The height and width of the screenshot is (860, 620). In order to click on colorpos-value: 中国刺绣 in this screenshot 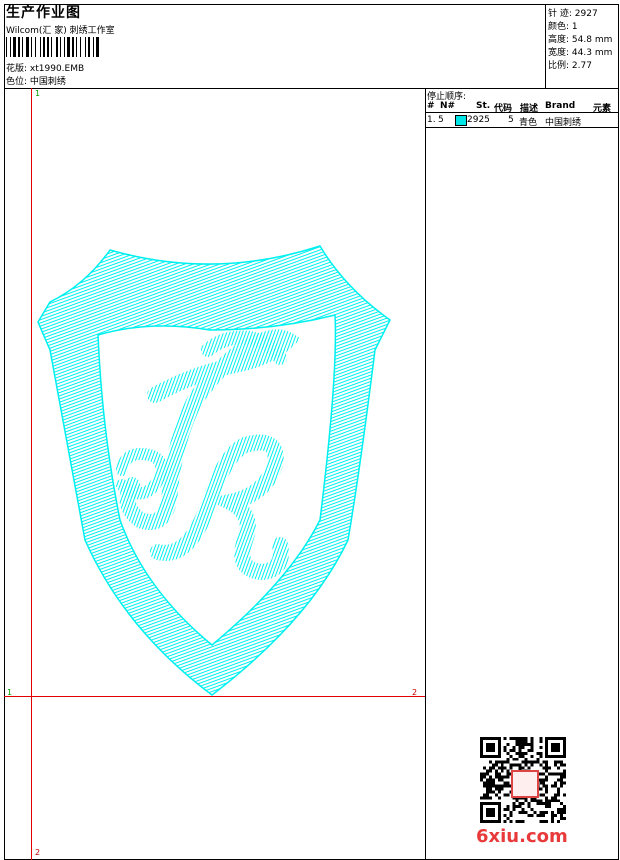, I will do `click(47, 82)`.